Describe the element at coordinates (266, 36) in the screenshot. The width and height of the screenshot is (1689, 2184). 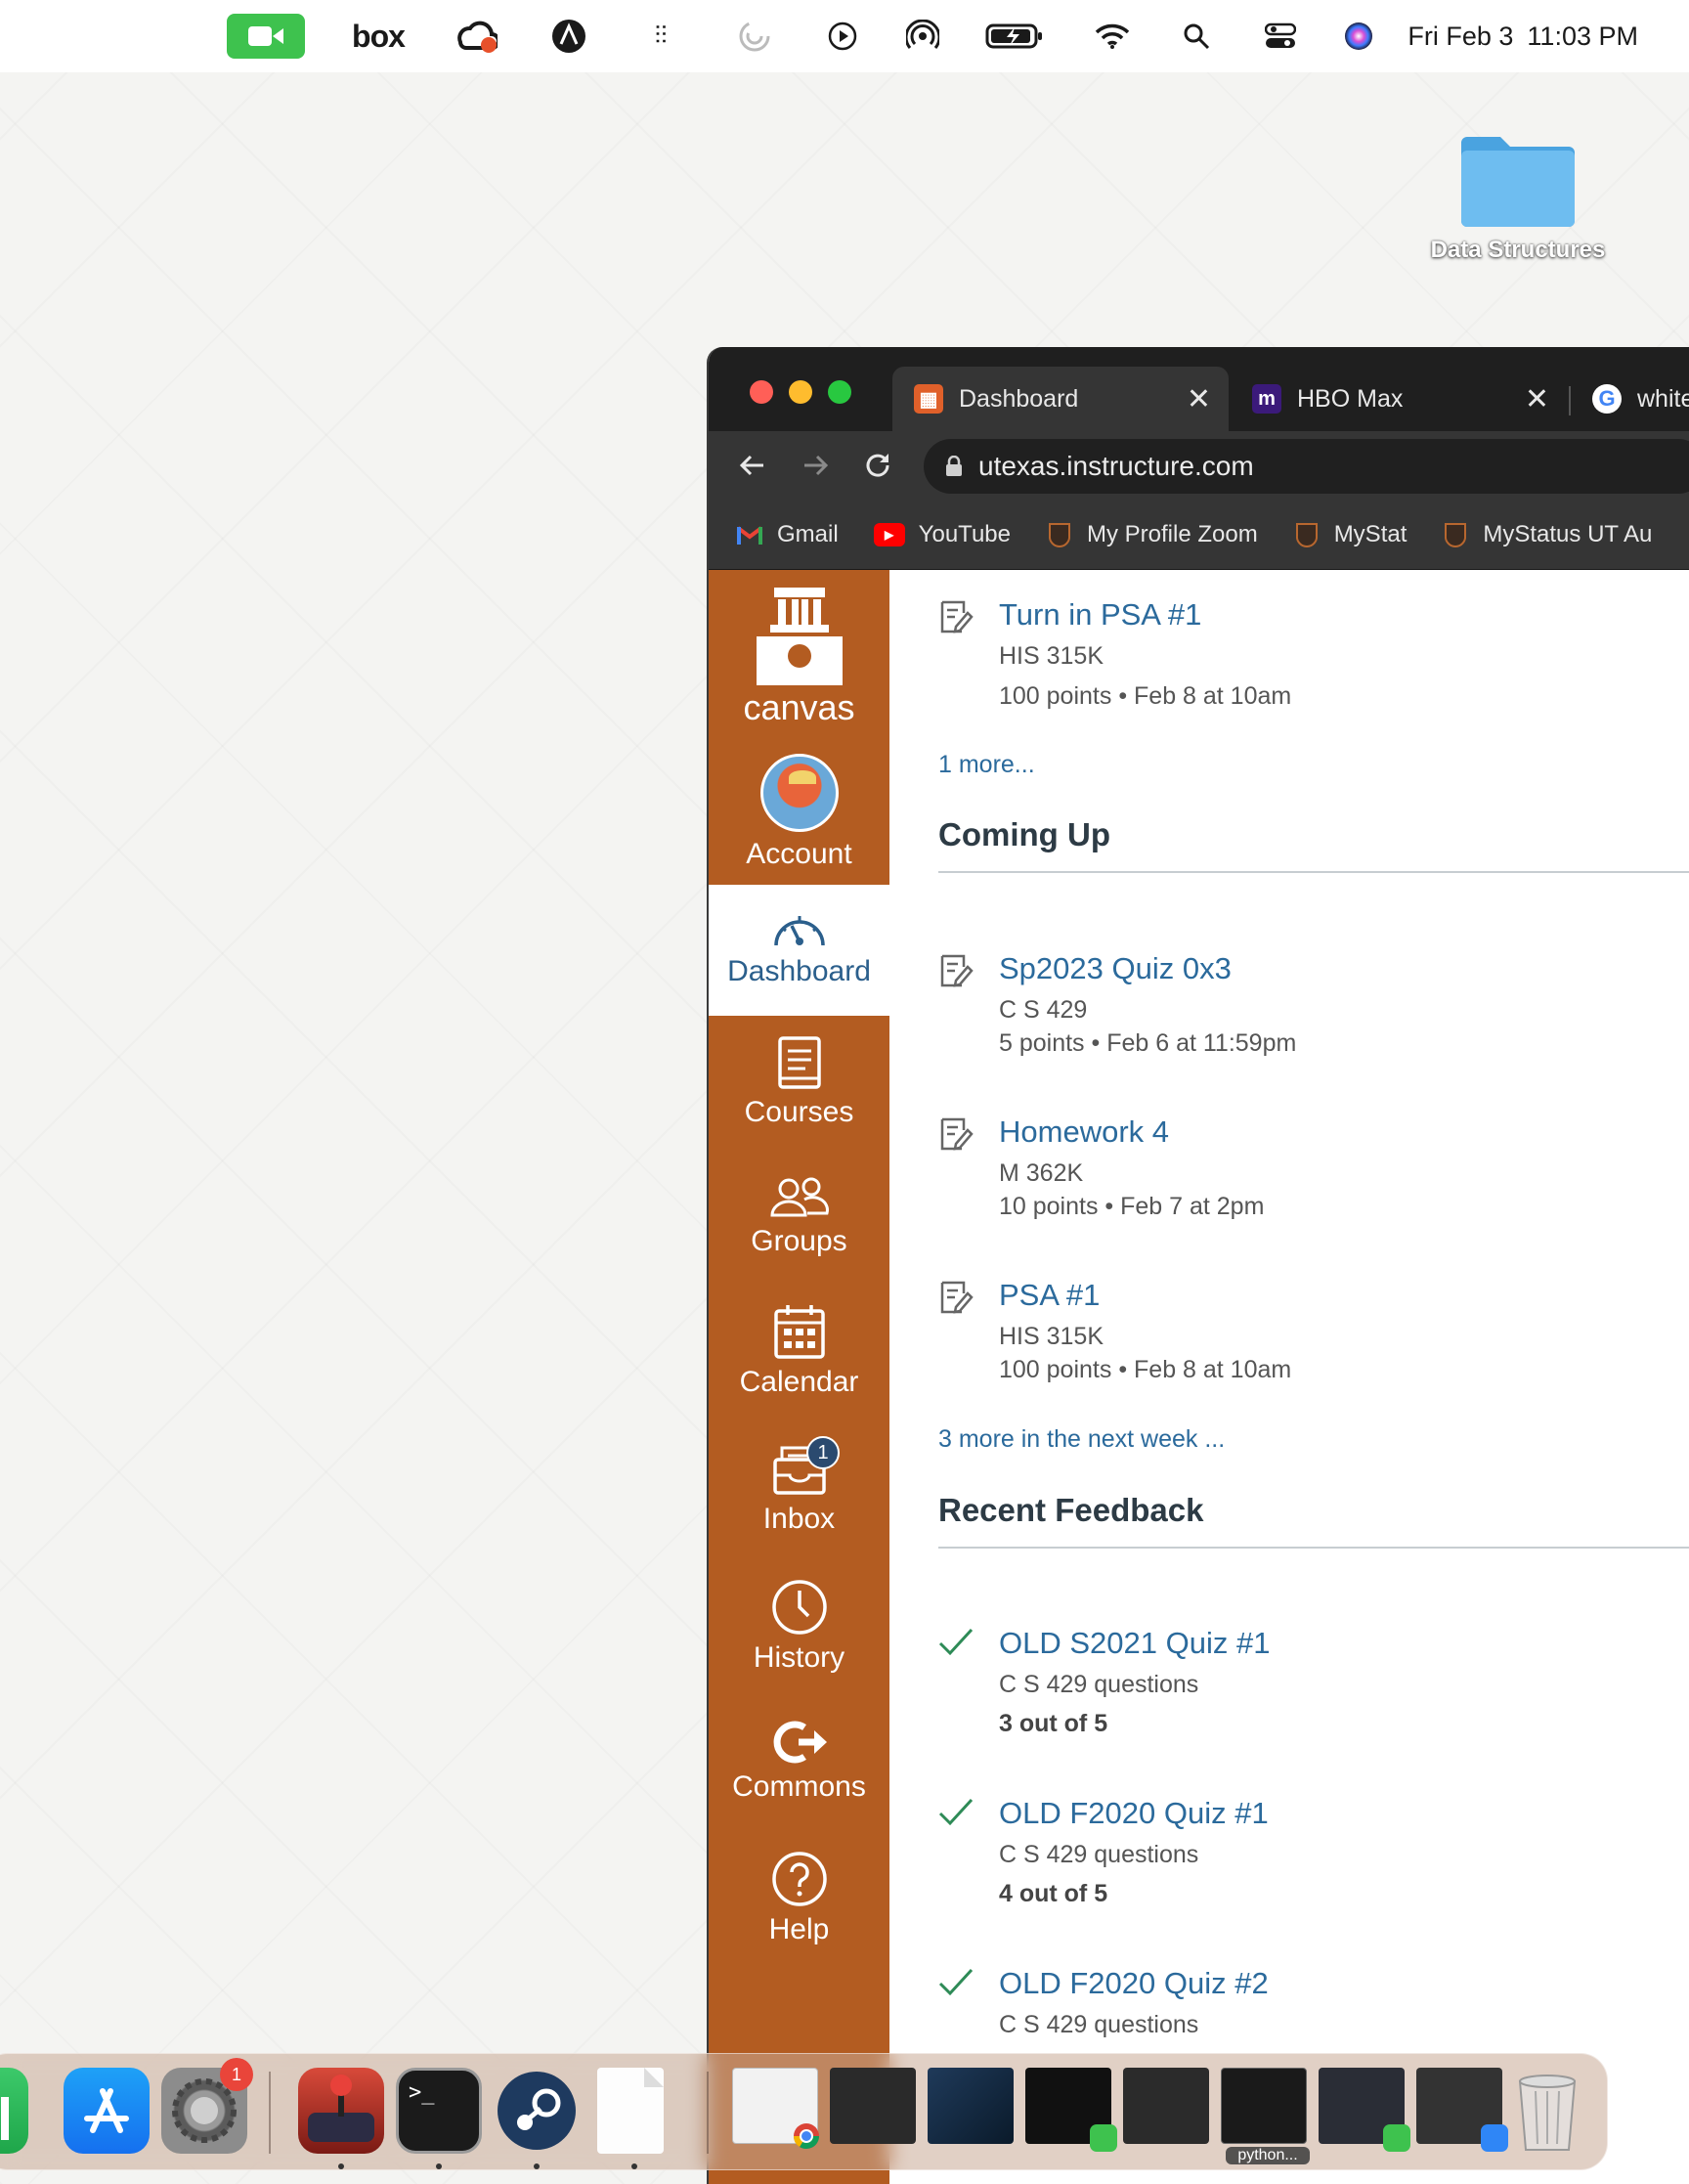
I see `facetime-camera-icon` at that location.